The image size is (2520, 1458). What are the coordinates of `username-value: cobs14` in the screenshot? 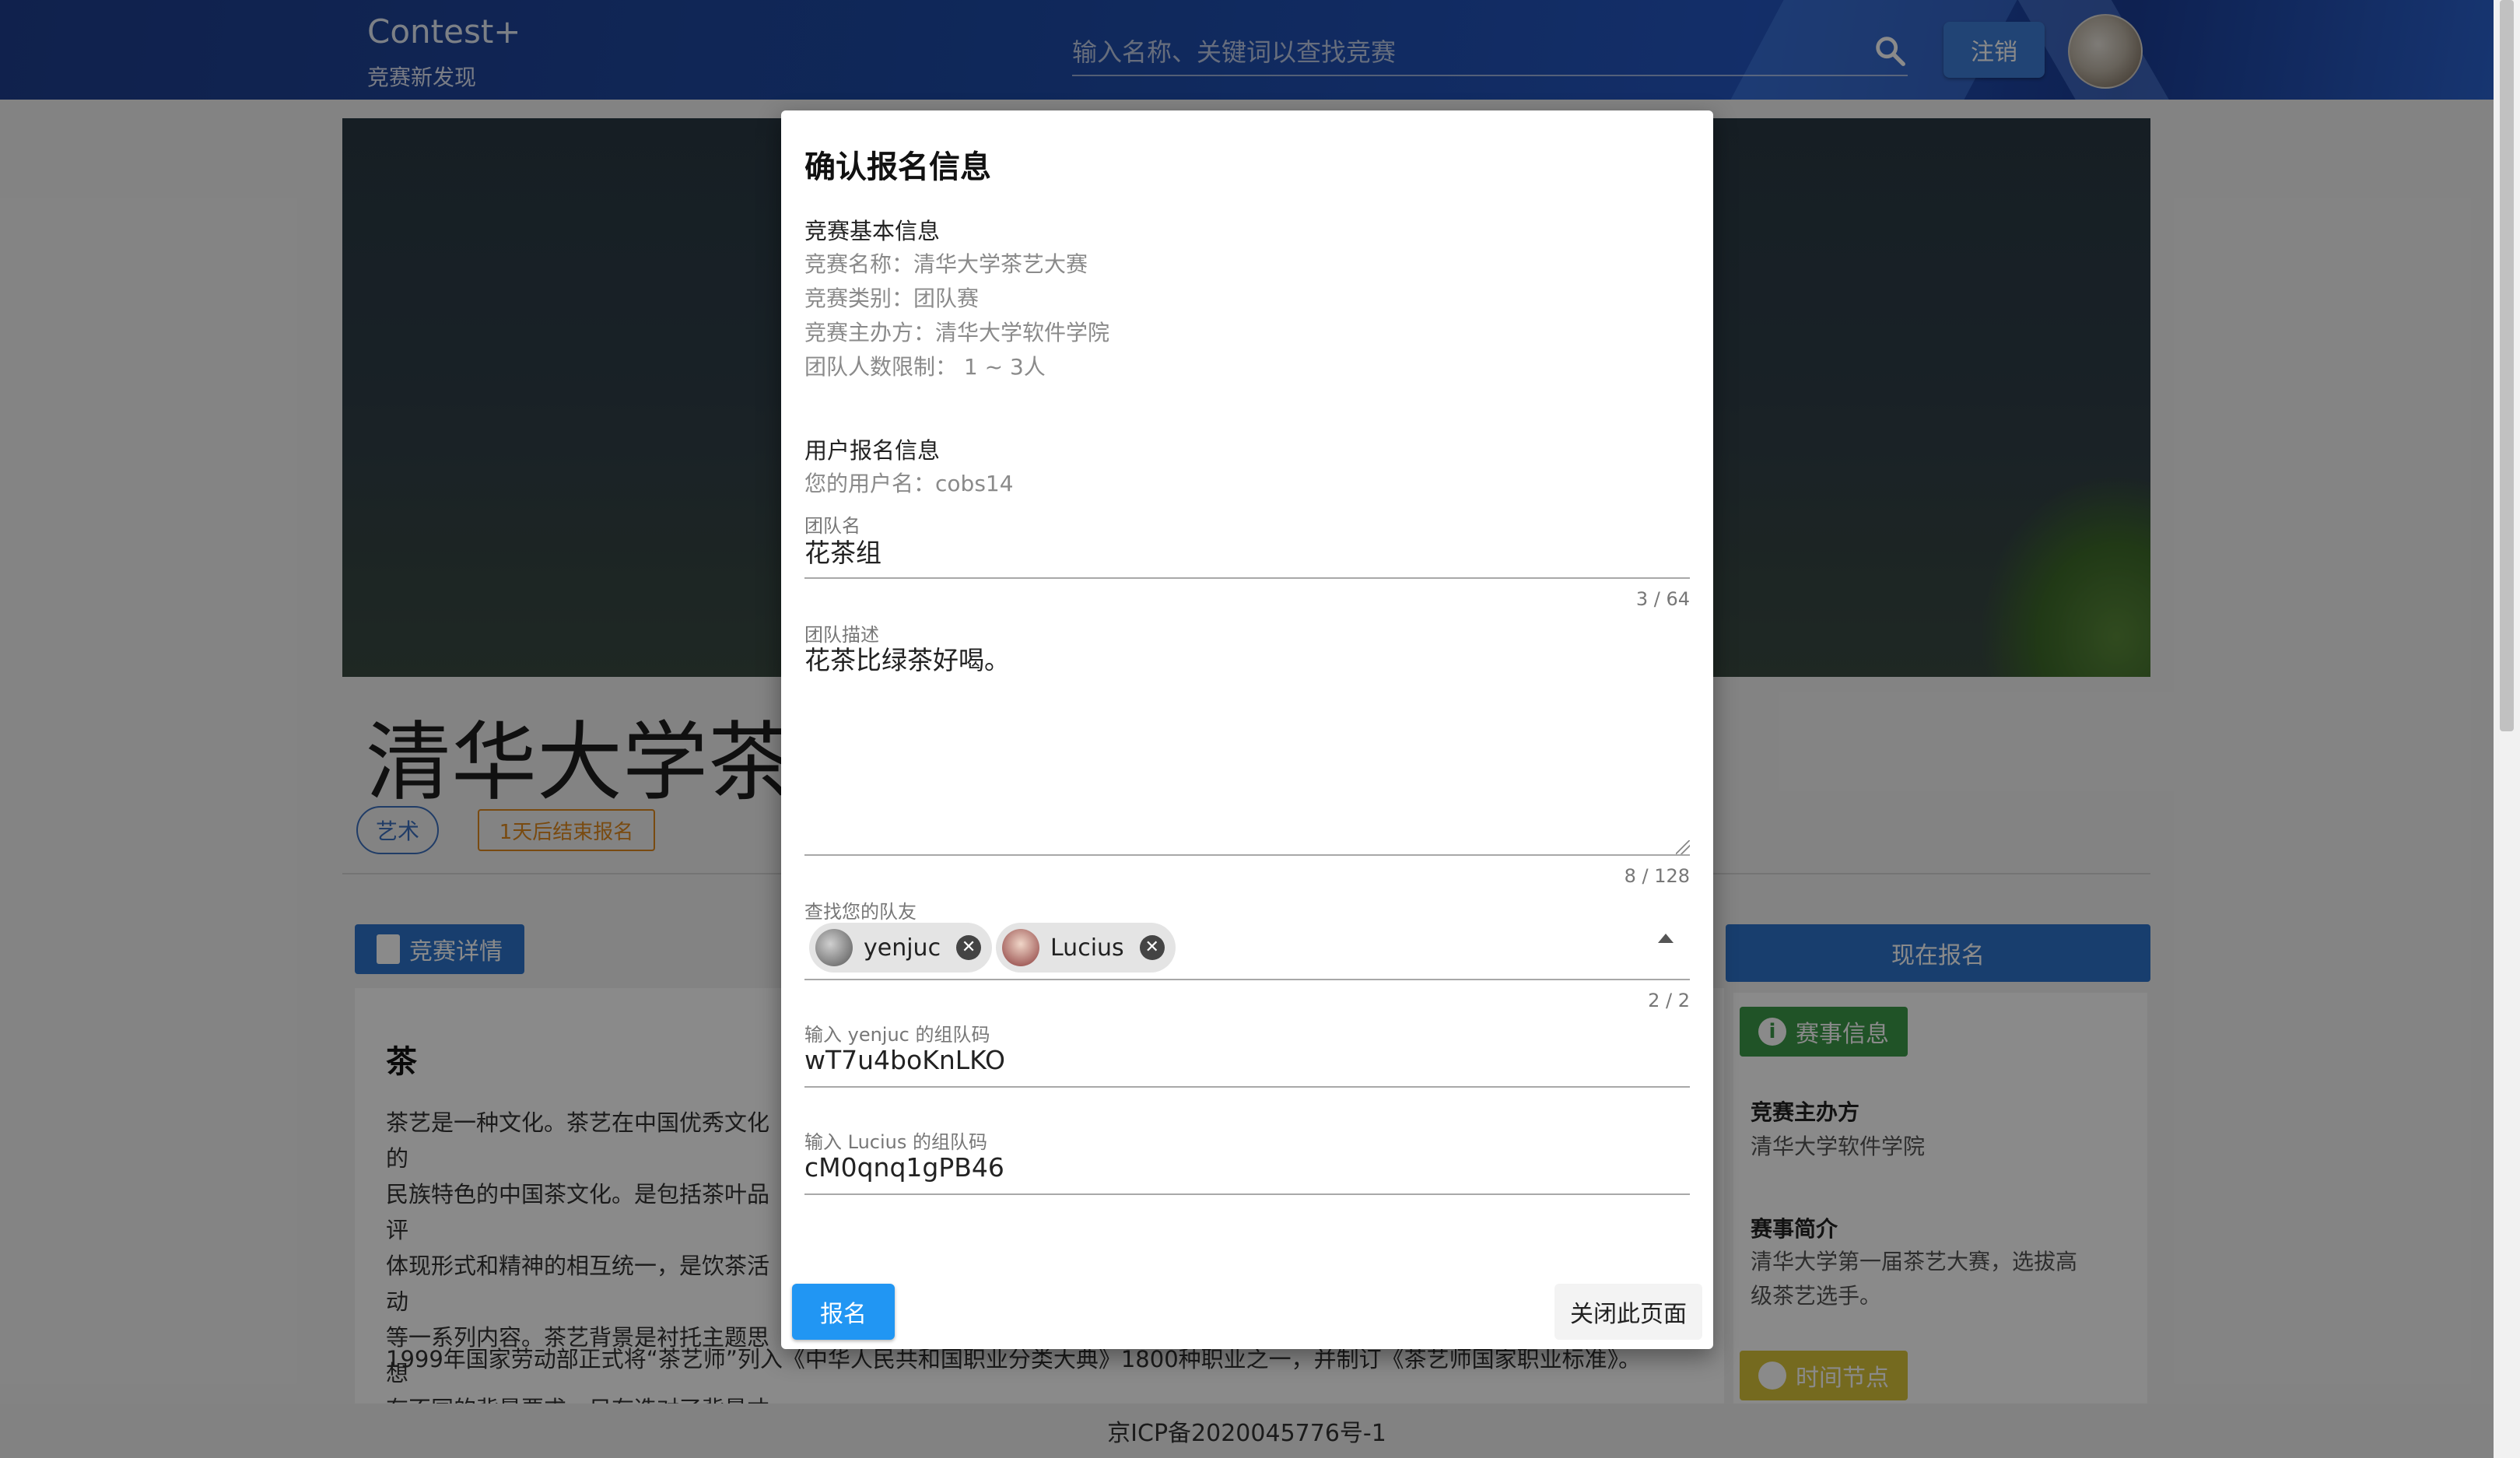 It's located at (974, 484).